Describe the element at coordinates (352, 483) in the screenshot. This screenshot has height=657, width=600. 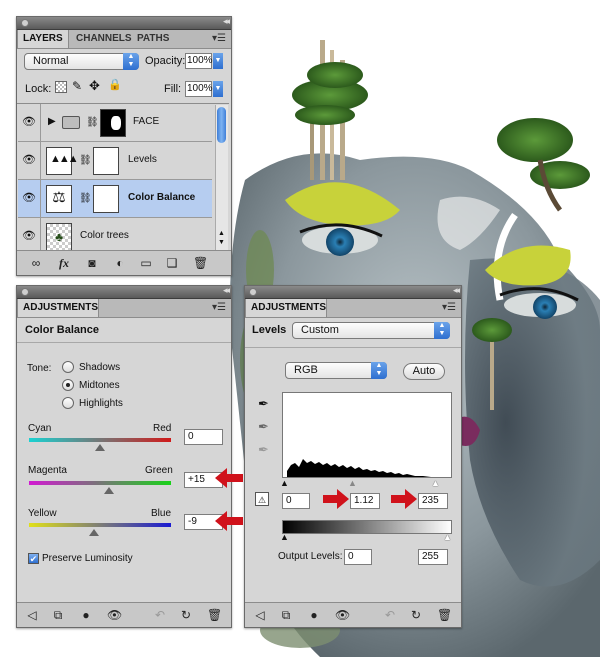
I see `gamma-slider-icon: ▲` at that location.